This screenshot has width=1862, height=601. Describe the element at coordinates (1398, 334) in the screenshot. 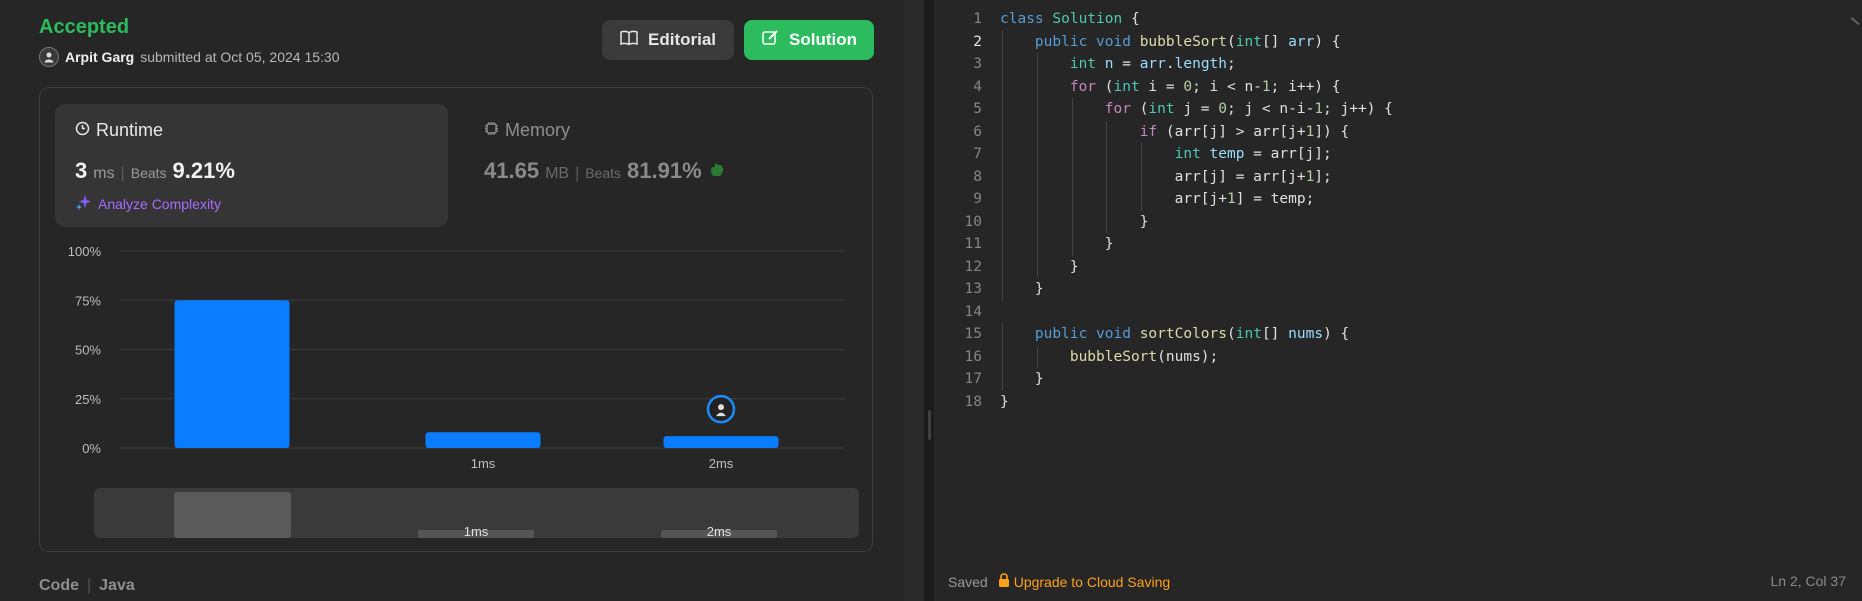

I see `code-line: 15 public void sortColors(int[] nums) {` at that location.